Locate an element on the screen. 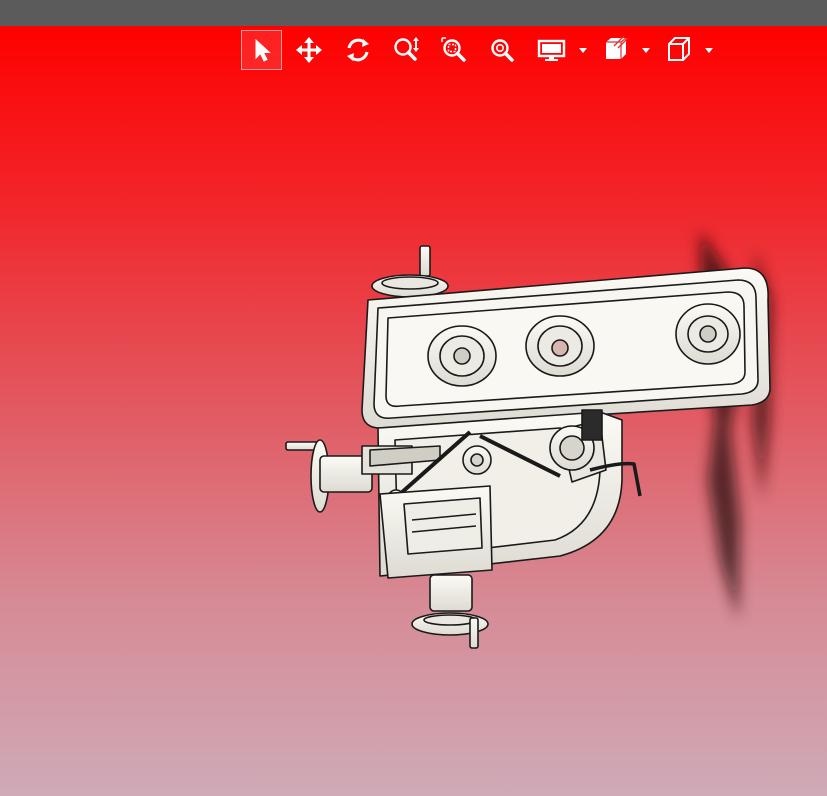 The height and width of the screenshot is (796, 827). zoom-tool-button is located at coordinates (406, 50).